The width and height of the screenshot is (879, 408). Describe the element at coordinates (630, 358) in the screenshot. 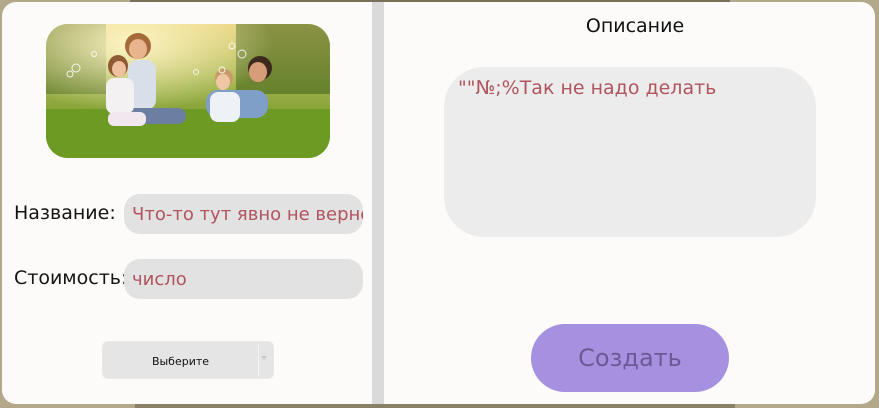

I see `create-button: Создать` at that location.